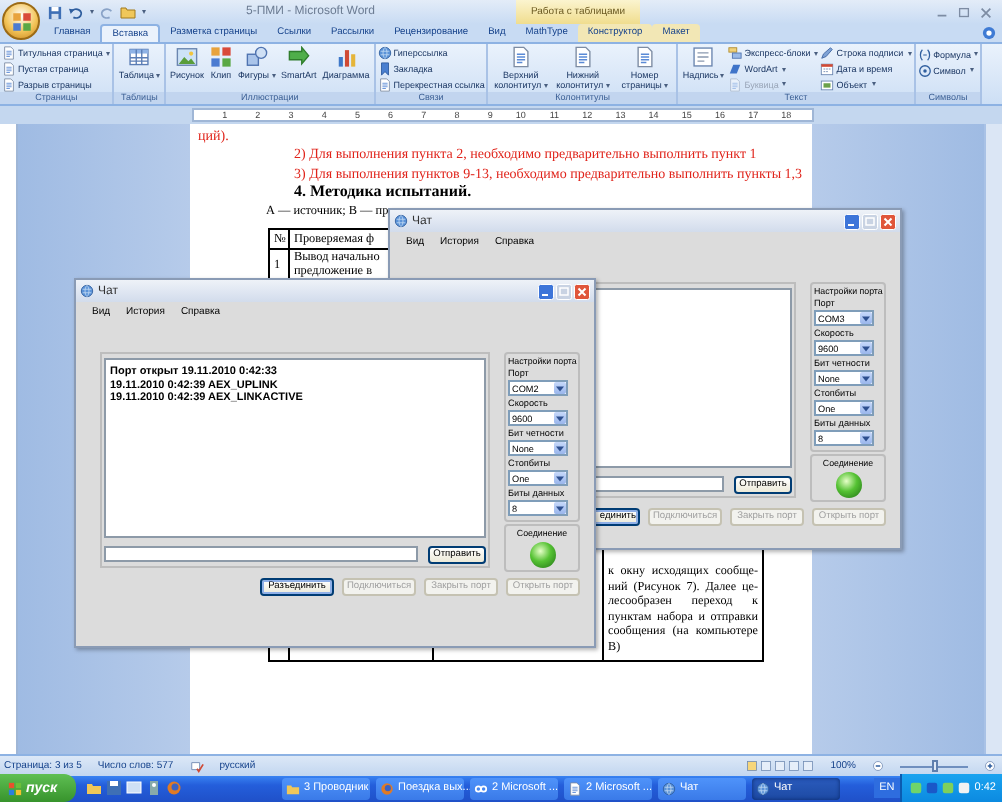 The image size is (1002, 802). What do you see at coordinates (55, 12) in the screenshot?
I see `save-icon` at bounding box center [55, 12].